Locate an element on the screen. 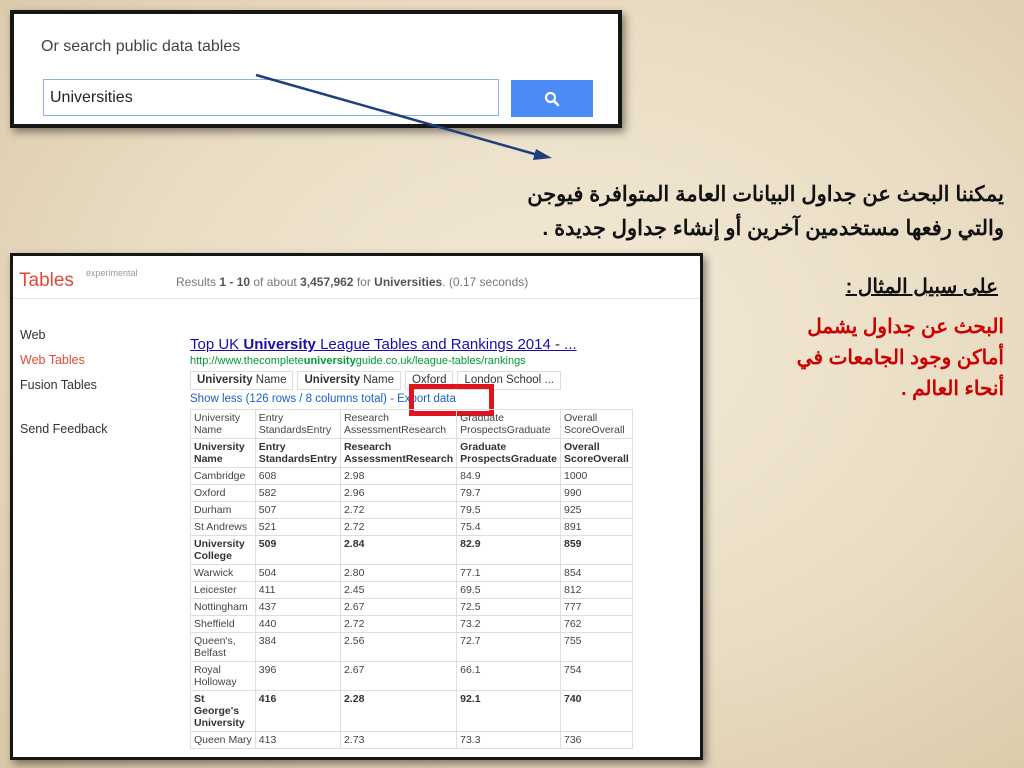 This screenshot has height=768, width=1024. cell-text: Durham is located at coordinates (213, 510).